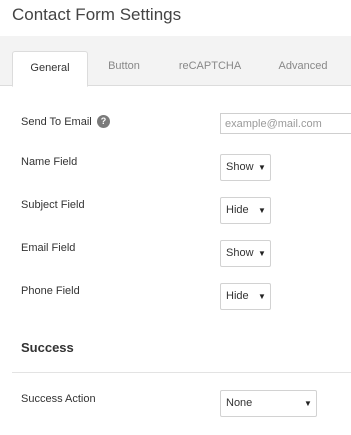 The image size is (351, 435). What do you see at coordinates (285, 123) in the screenshot?
I see `send-to-email-input` at bounding box center [285, 123].